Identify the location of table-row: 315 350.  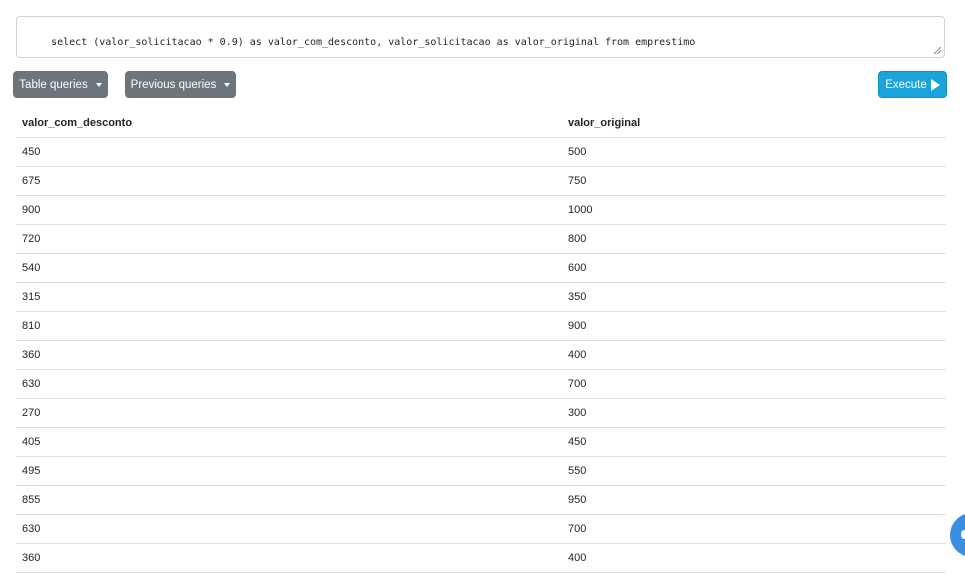
(481, 297).